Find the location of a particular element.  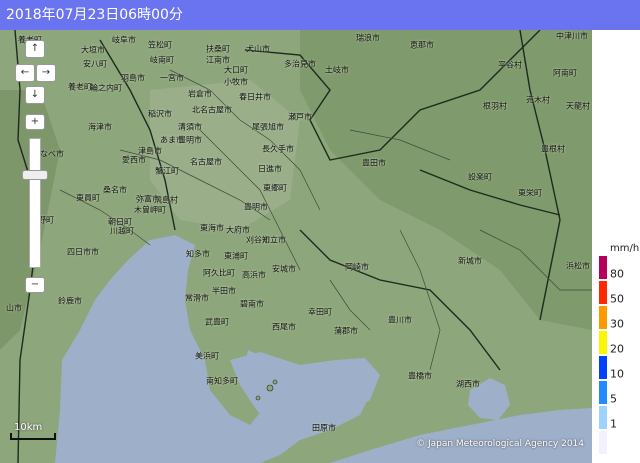

scale-bar-label: 10km is located at coordinates (28, 427).